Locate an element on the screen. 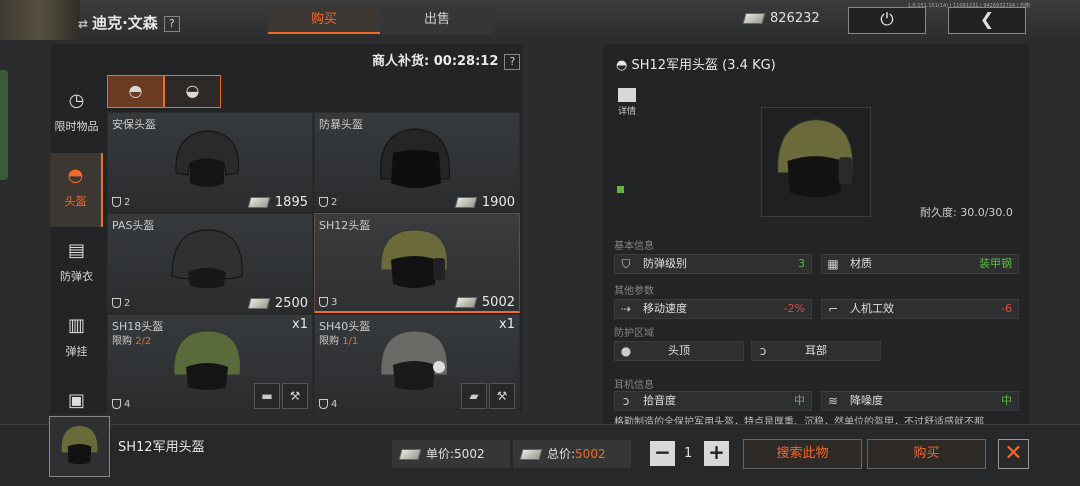 This screenshot has height=486, width=1080. noise-icon: ≋ is located at coordinates (833, 401).